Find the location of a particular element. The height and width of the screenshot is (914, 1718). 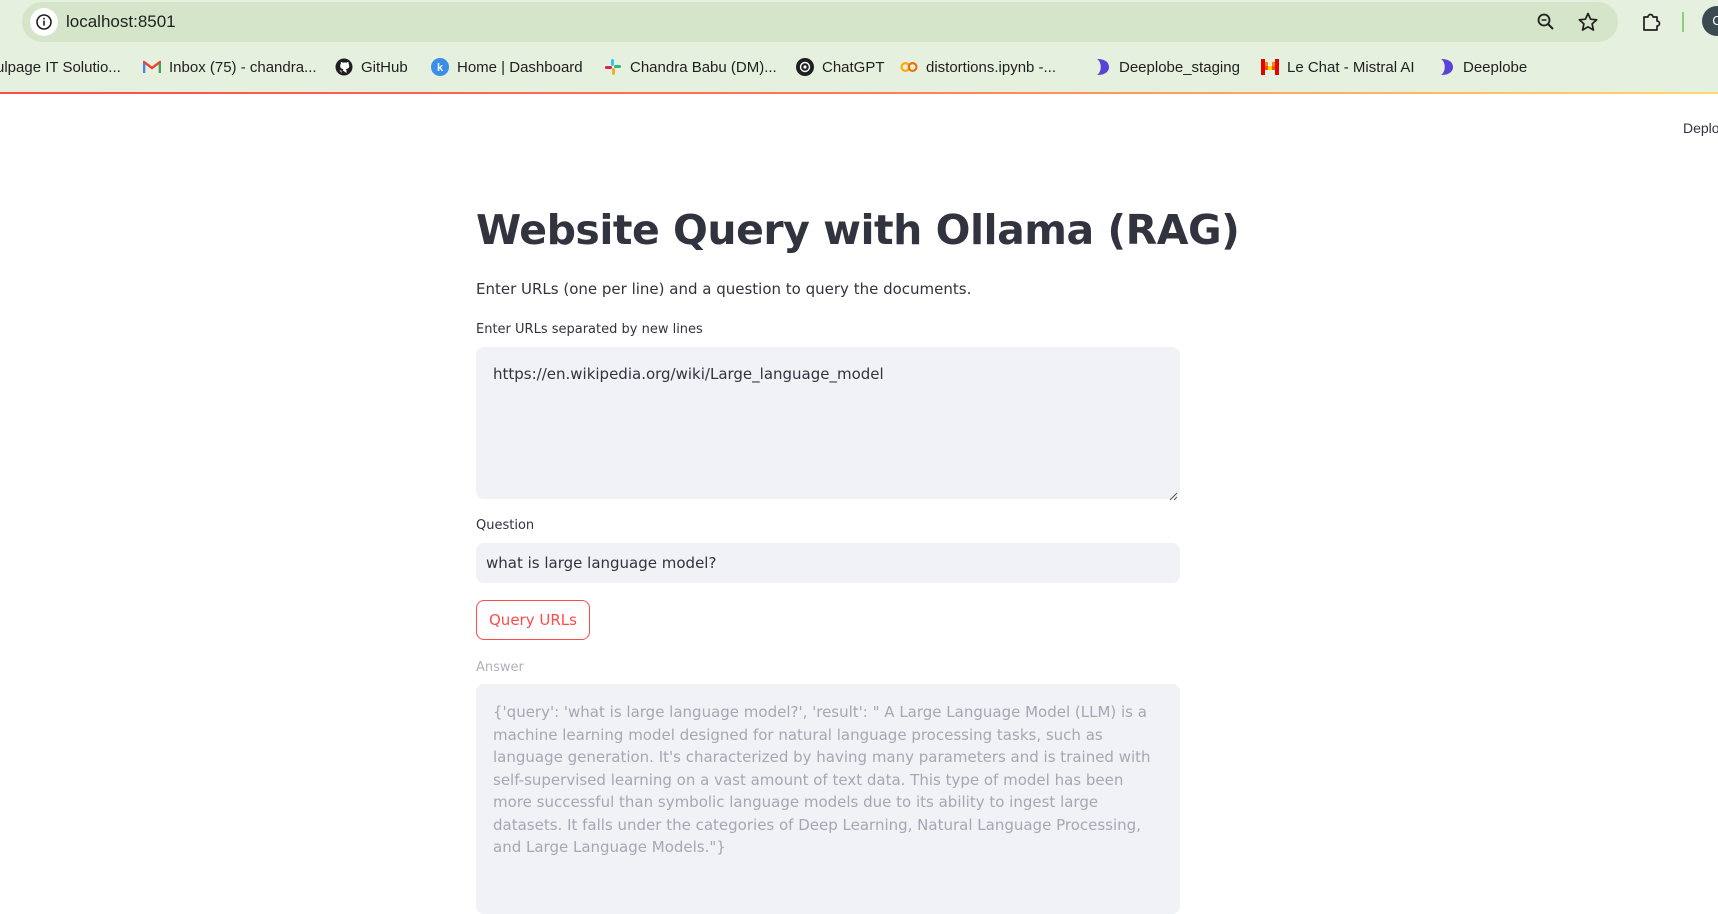

bookmark-deeplobe: Deeplobe is located at coordinates (1482, 67).